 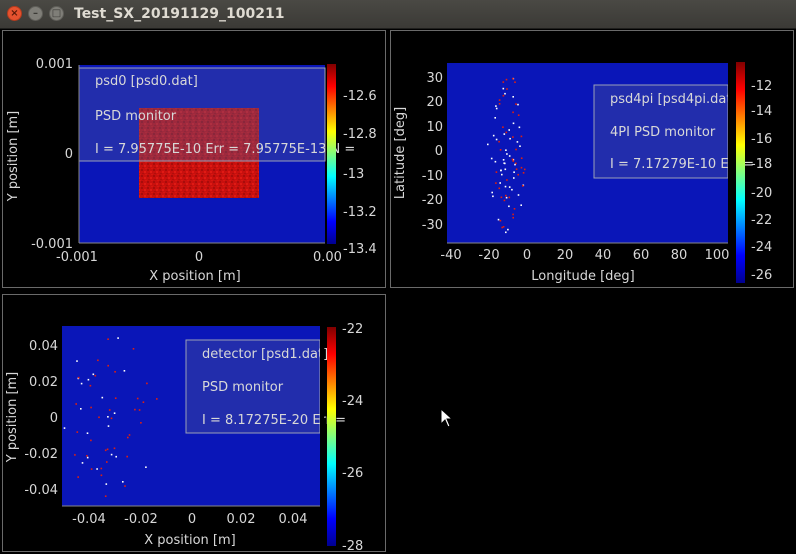 I want to click on legend-line-2: PSD monitor, so click(x=243, y=387).